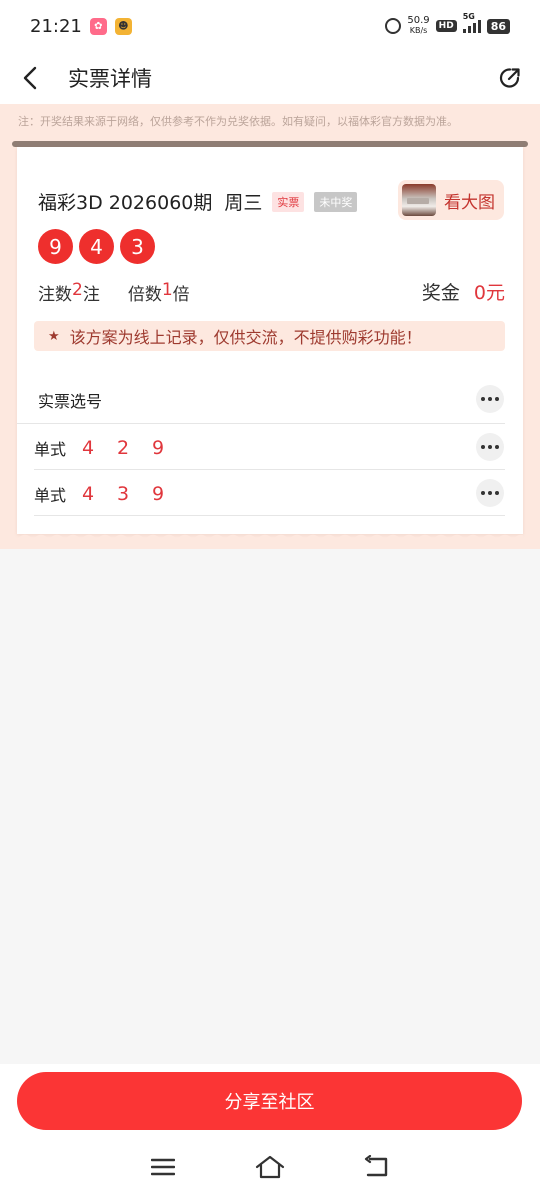 This screenshot has height=1200, width=540. Describe the element at coordinates (55, 246) in the screenshot. I see `number-ball: 9` at that location.